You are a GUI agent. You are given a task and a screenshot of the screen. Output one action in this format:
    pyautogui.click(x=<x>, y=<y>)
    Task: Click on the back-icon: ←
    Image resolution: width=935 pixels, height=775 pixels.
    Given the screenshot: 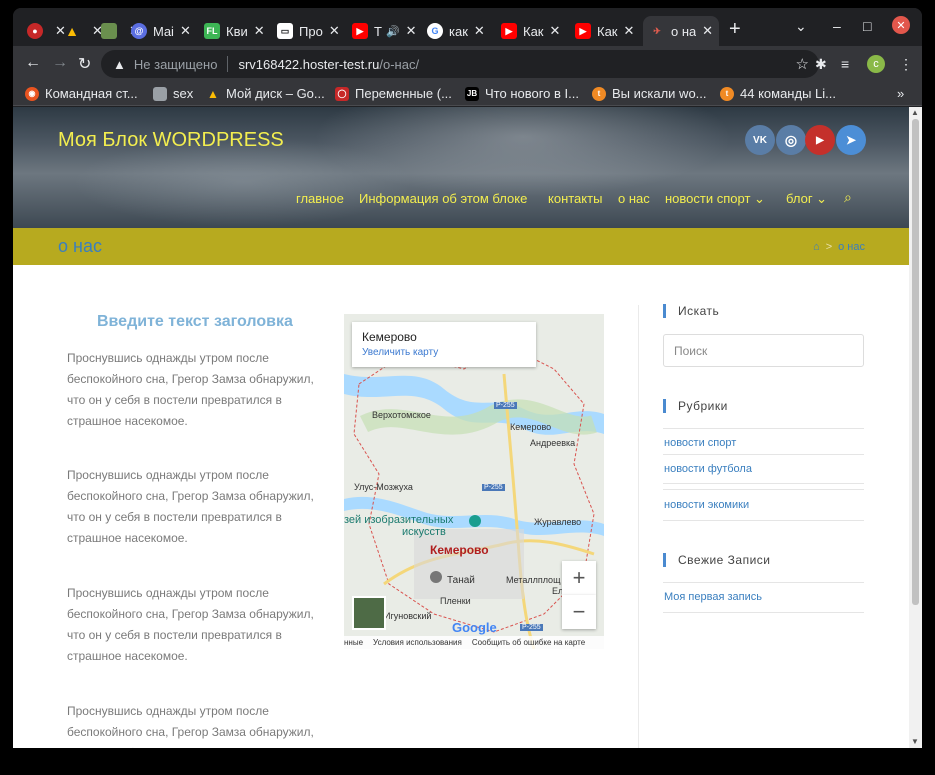 What is the action you would take?
    pyautogui.click(x=33, y=63)
    